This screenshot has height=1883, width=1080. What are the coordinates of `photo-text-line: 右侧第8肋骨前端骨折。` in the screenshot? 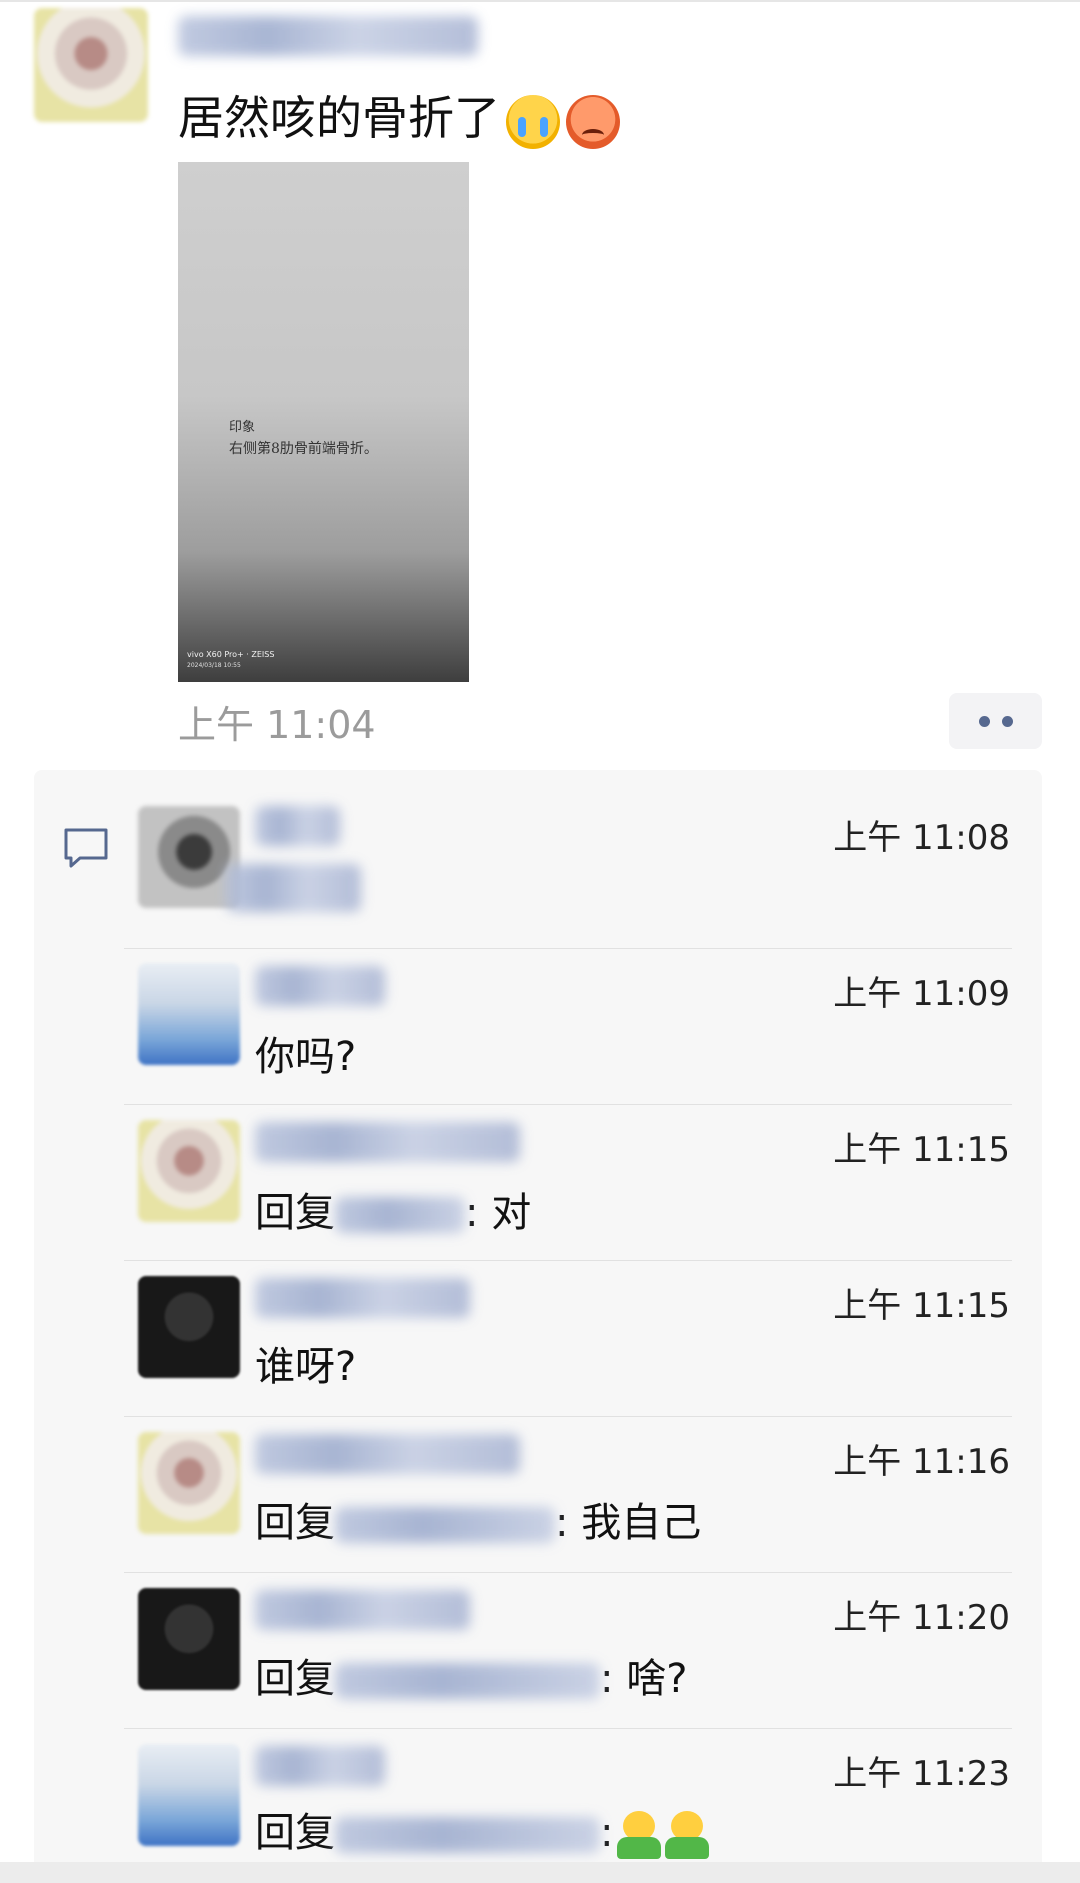 It's located at (303, 449).